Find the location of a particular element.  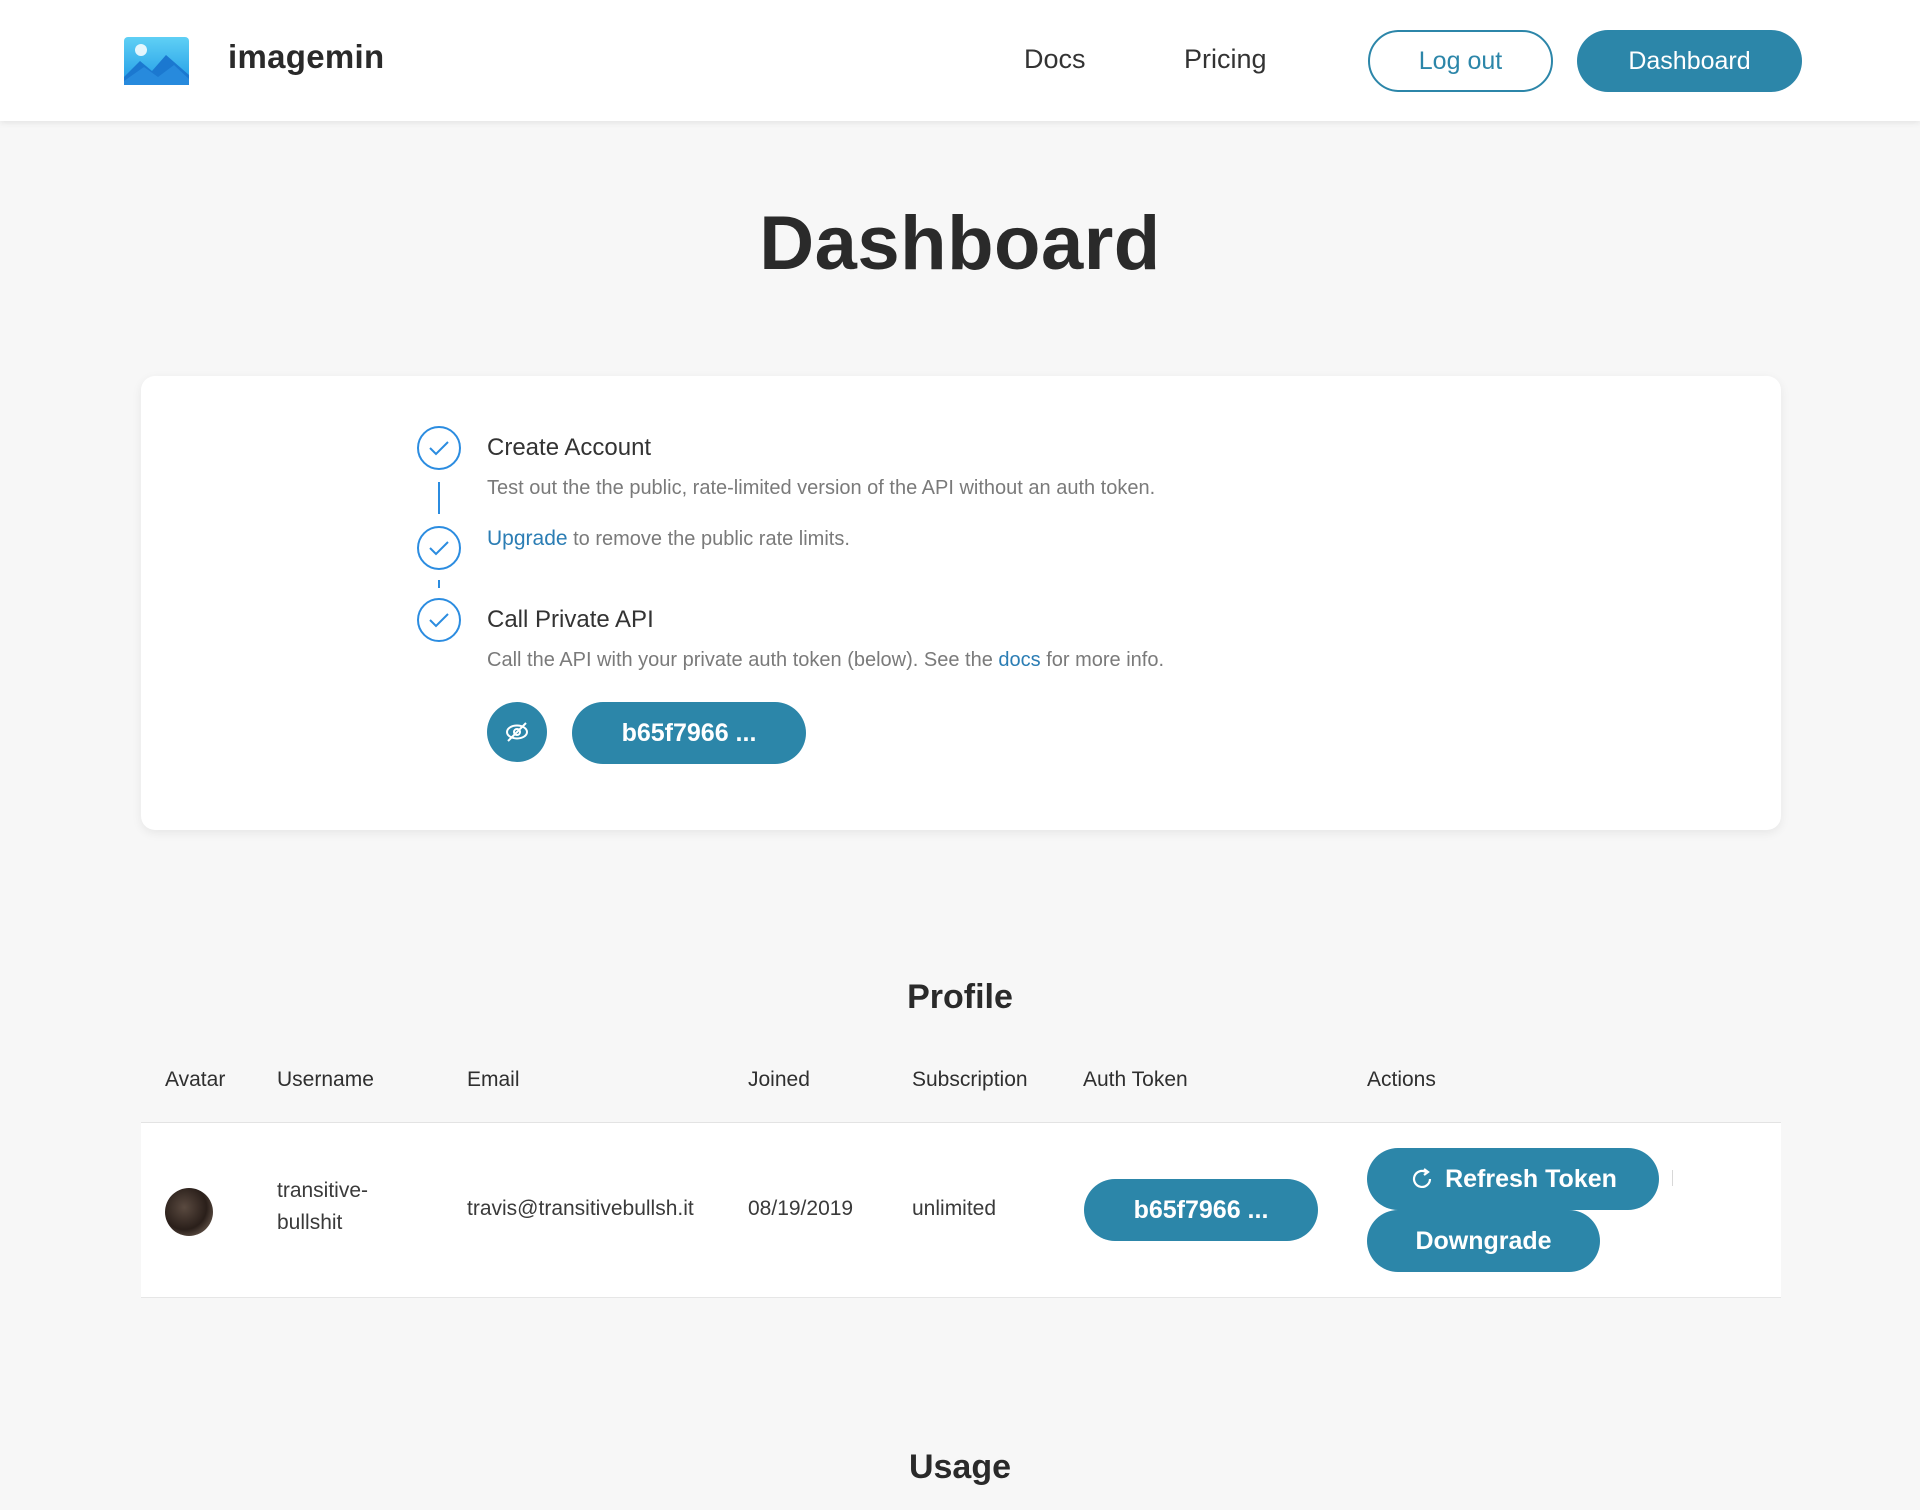

divider is located at coordinates (1672, 1178).